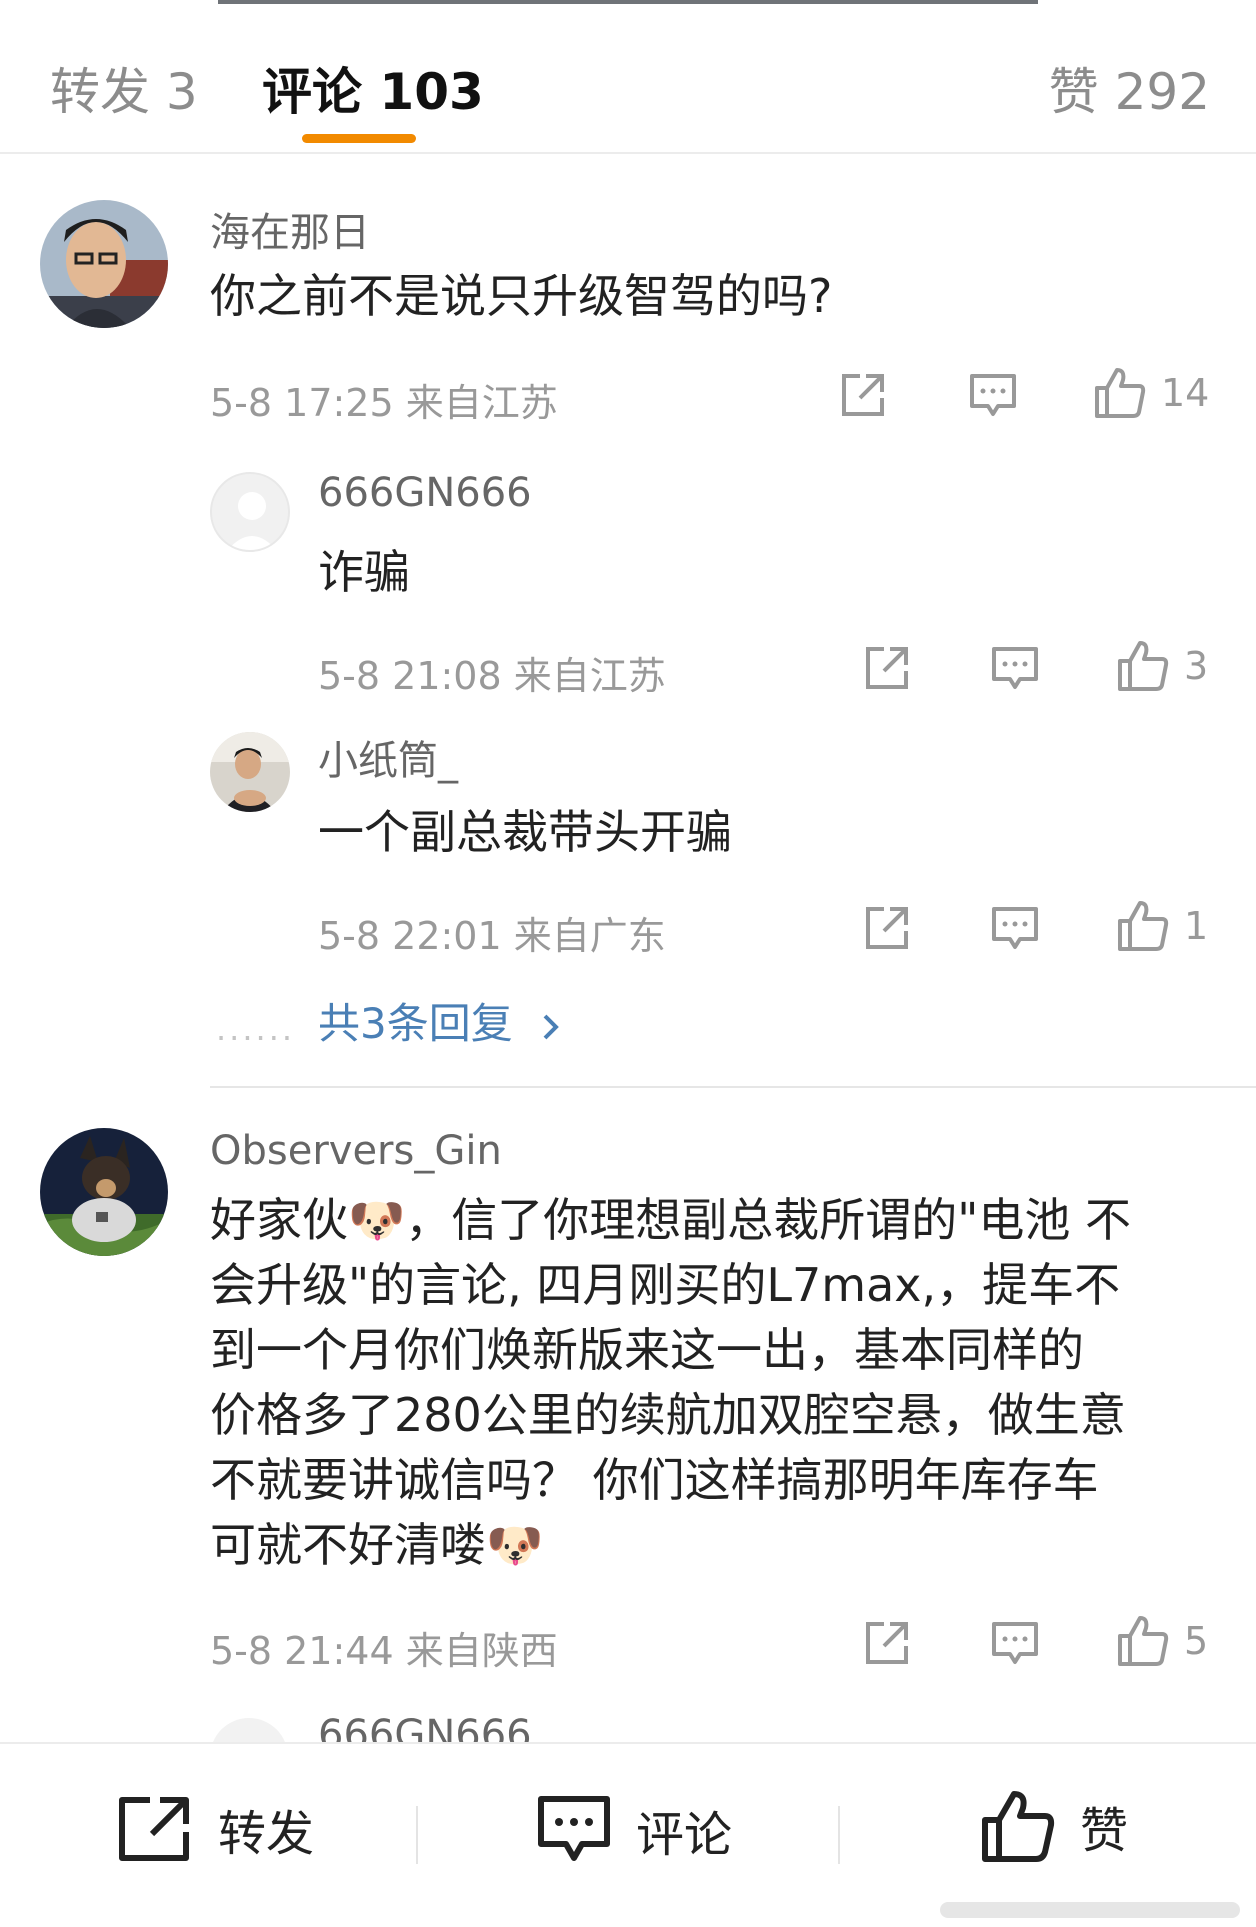  Describe the element at coordinates (654, 1480) in the screenshot. I see `comment-line: 不就要讲诚信吗？ 你们这样搞那明年库存车` at that location.